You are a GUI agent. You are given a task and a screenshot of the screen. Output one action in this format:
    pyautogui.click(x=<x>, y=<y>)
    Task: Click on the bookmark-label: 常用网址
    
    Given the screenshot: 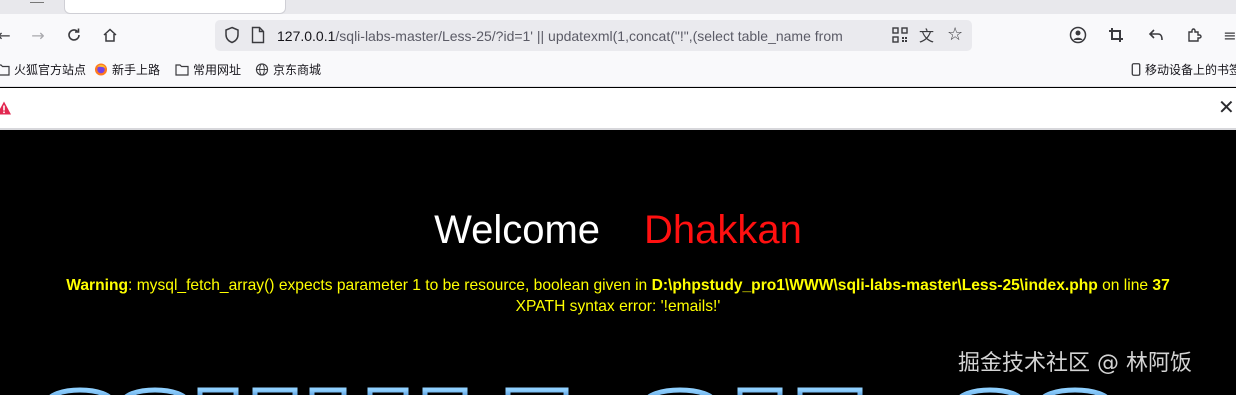 What is the action you would take?
    pyautogui.click(x=217, y=70)
    